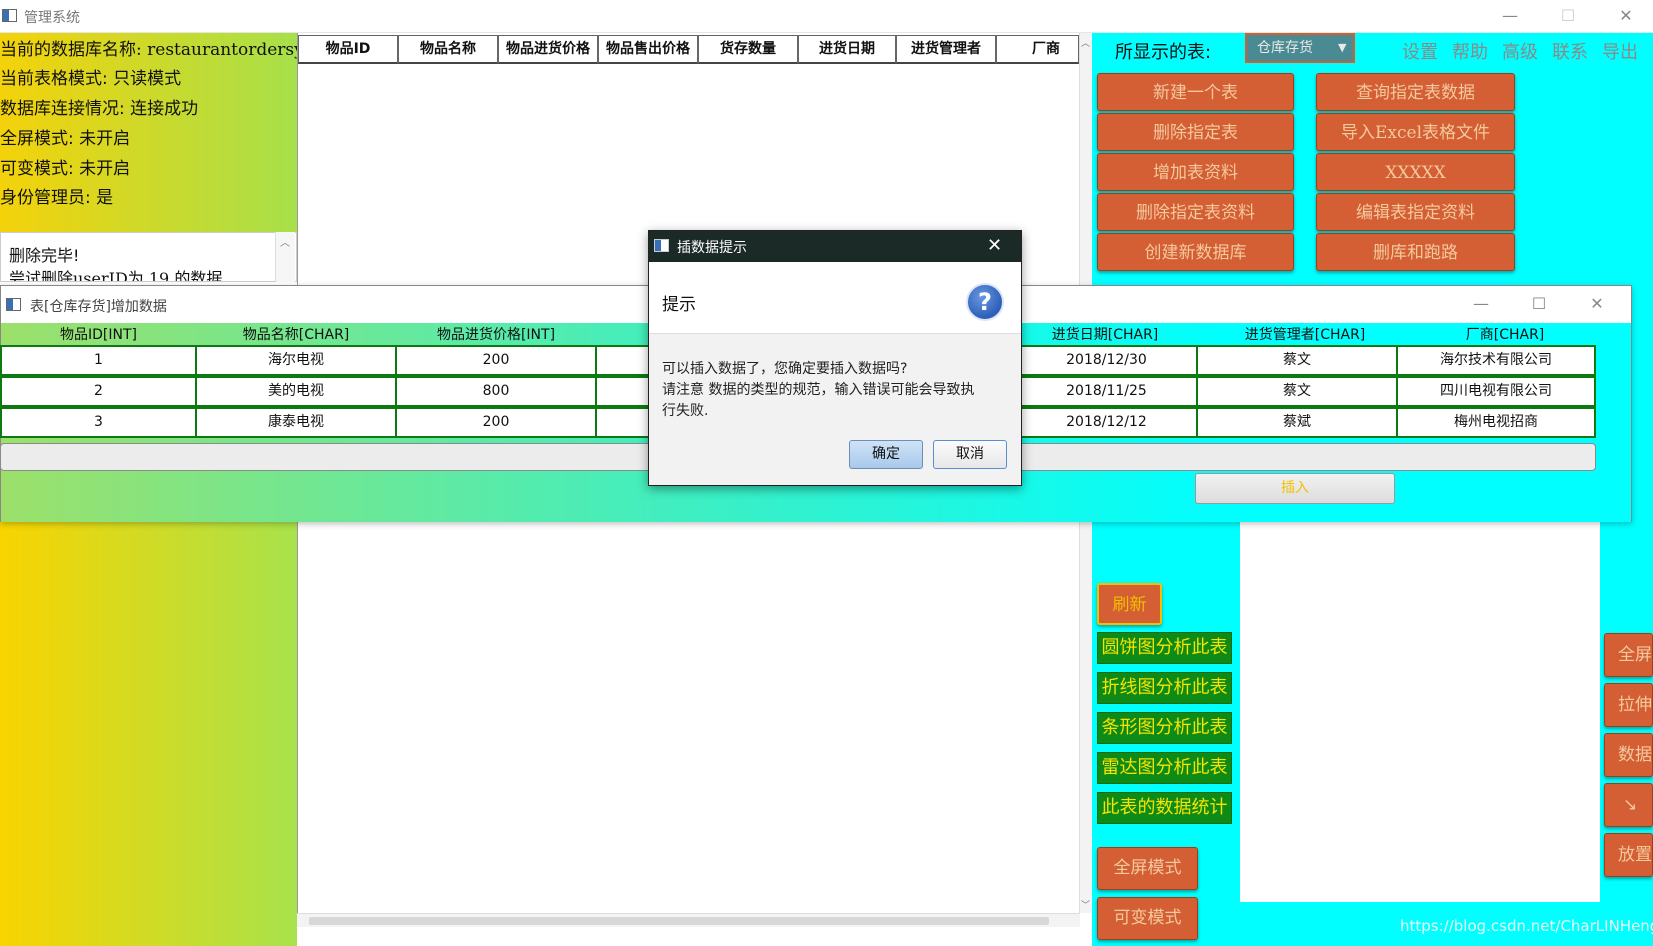 The height and width of the screenshot is (946, 1653). What do you see at coordinates (1620, 51) in the screenshot?
I see `export-link: 导出` at bounding box center [1620, 51].